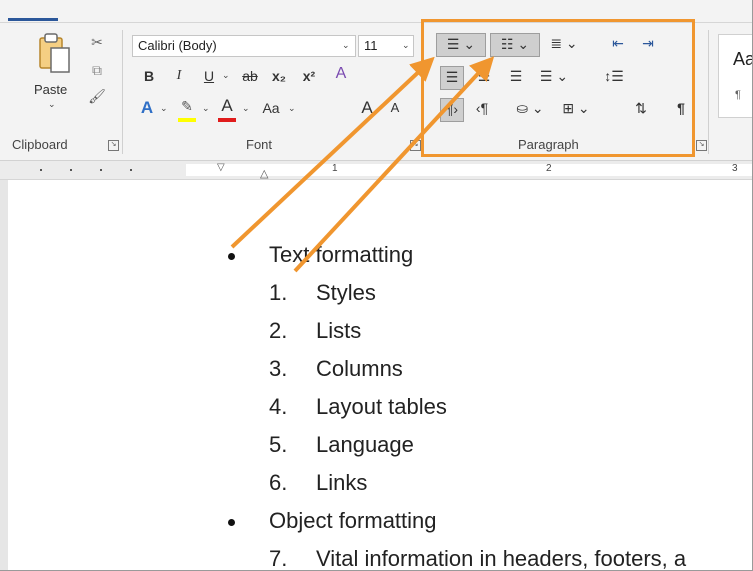 Image resolution: width=753 pixels, height=571 pixels. I want to click on ruler-number: 2, so click(549, 168).